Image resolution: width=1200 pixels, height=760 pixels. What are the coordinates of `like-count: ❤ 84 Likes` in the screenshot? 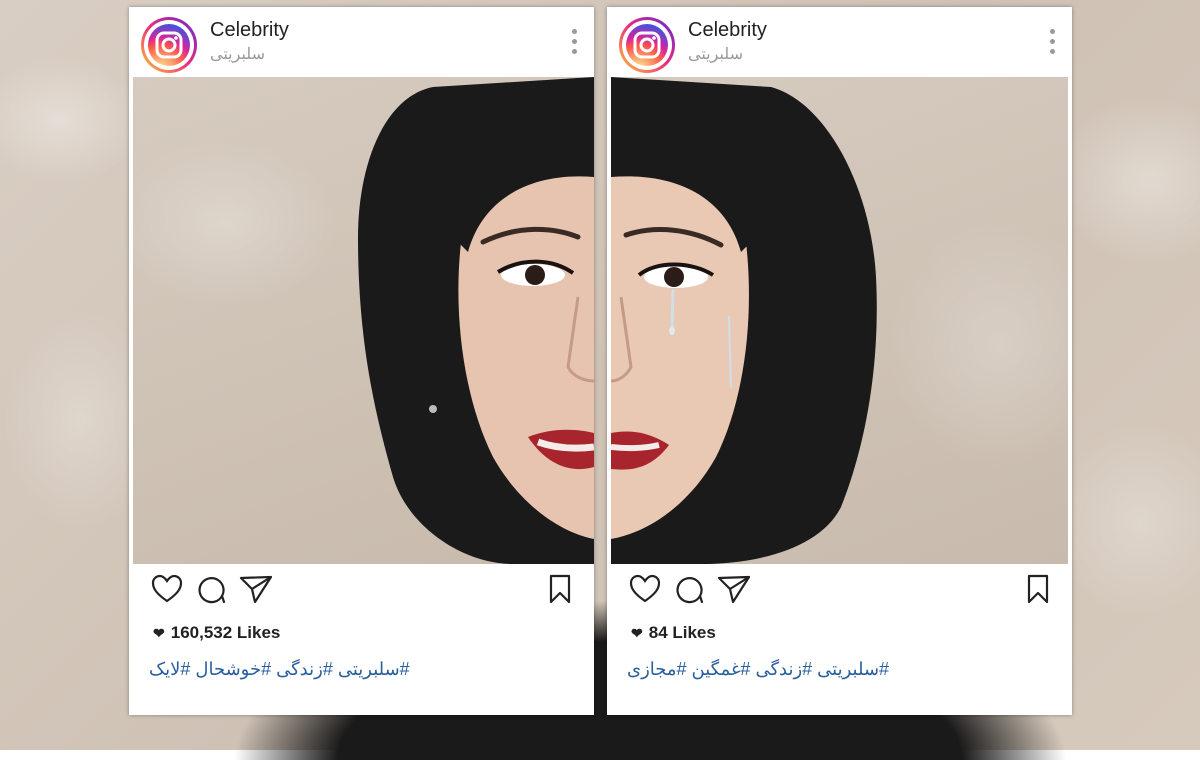 It's located at (673, 633).